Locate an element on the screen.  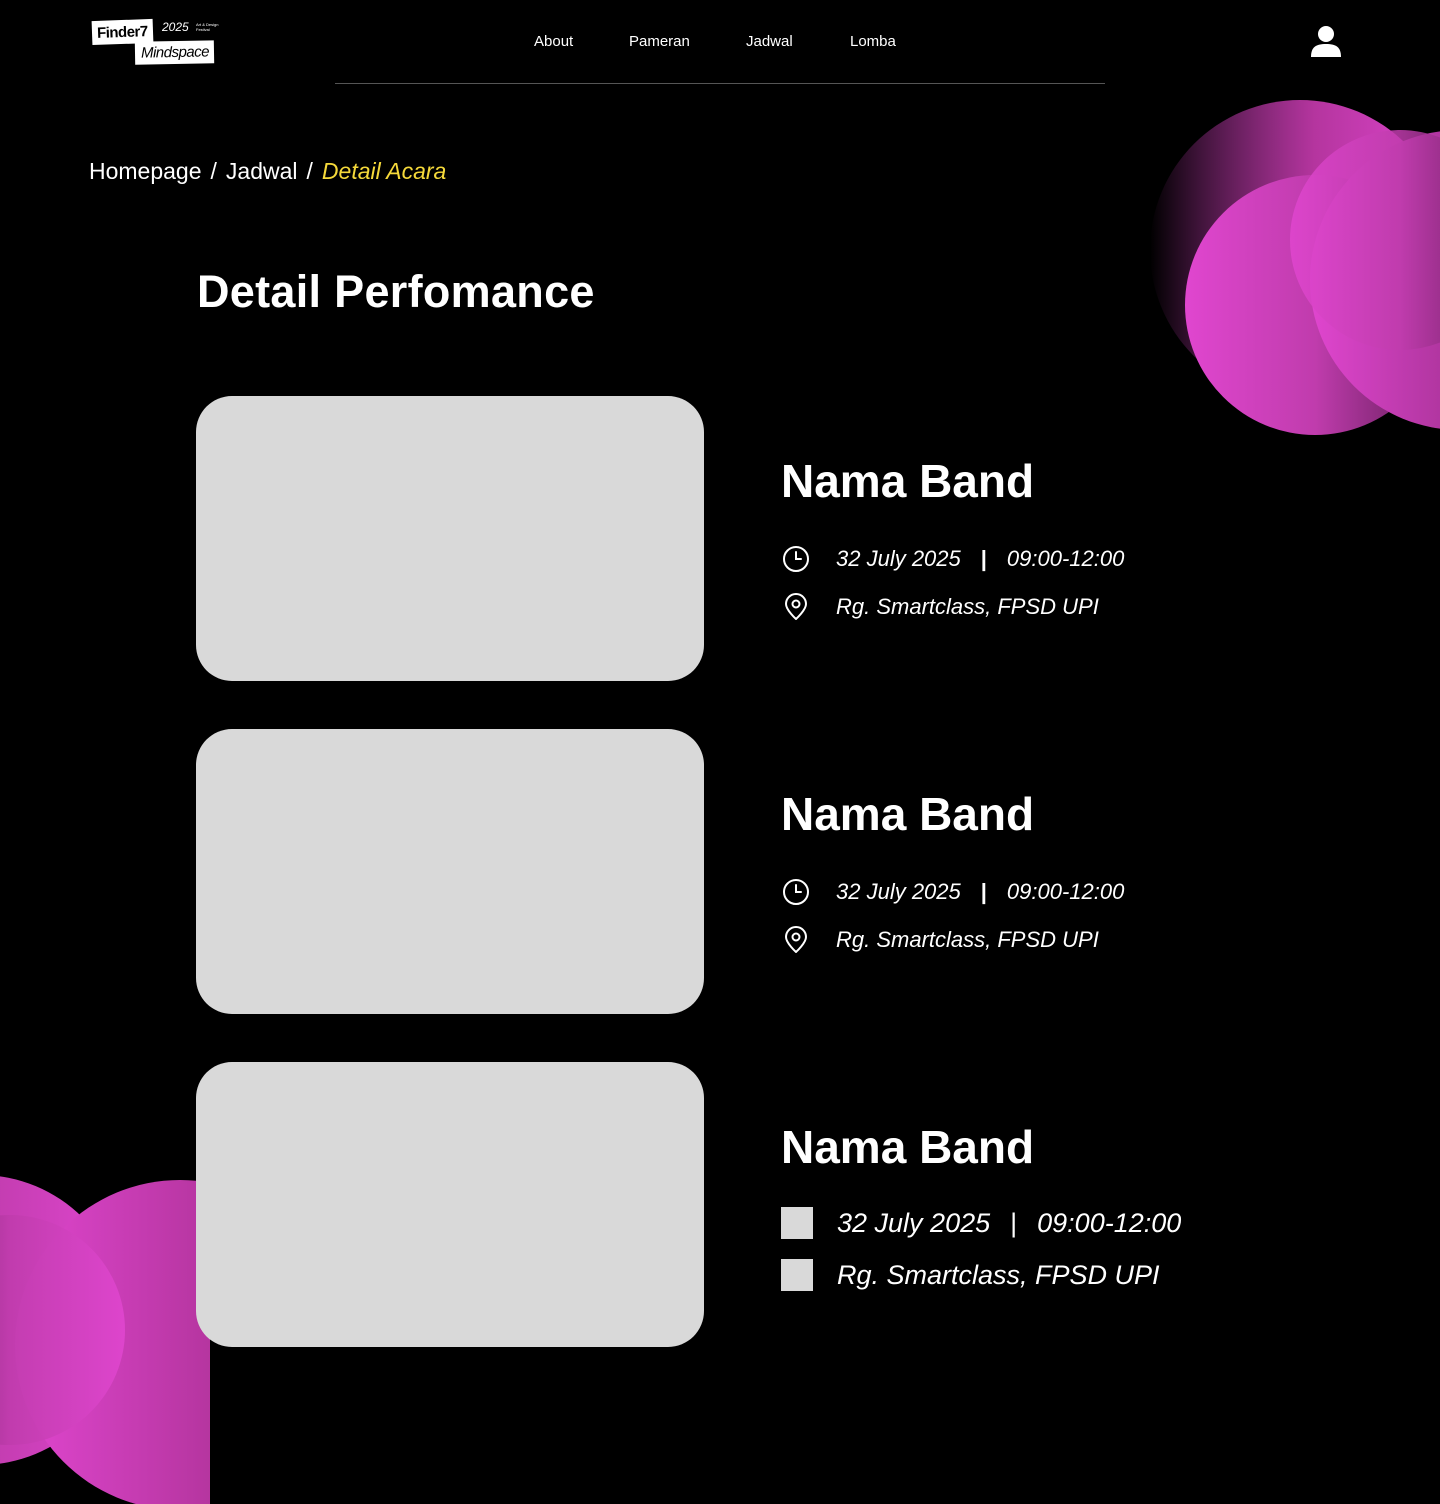
logo-secondary: Mindspace is located at coordinates (174, 52).